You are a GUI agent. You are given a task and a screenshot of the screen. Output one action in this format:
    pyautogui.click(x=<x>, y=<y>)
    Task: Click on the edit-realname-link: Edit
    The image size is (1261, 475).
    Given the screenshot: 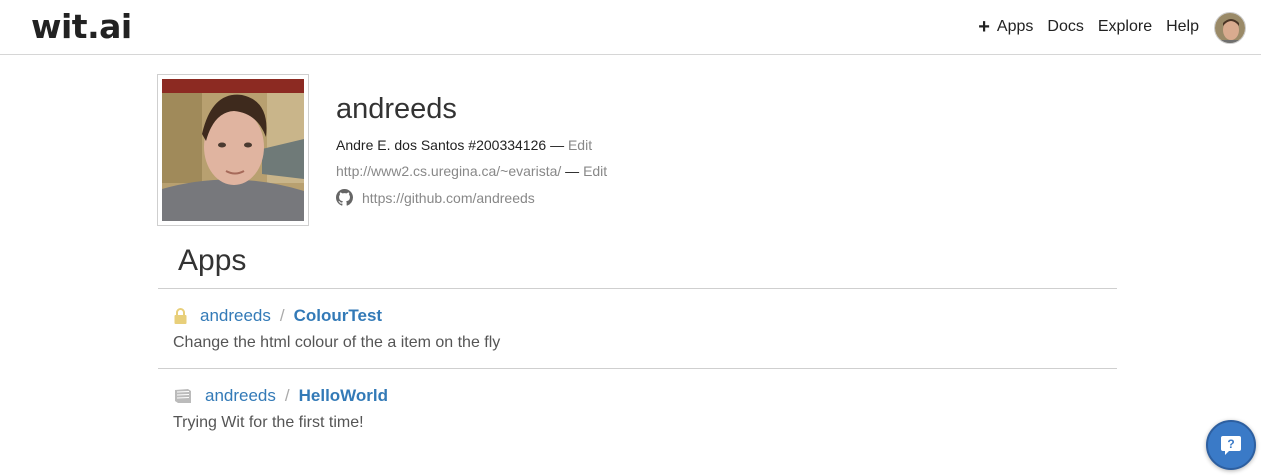 What is the action you would take?
    pyautogui.click(x=580, y=145)
    